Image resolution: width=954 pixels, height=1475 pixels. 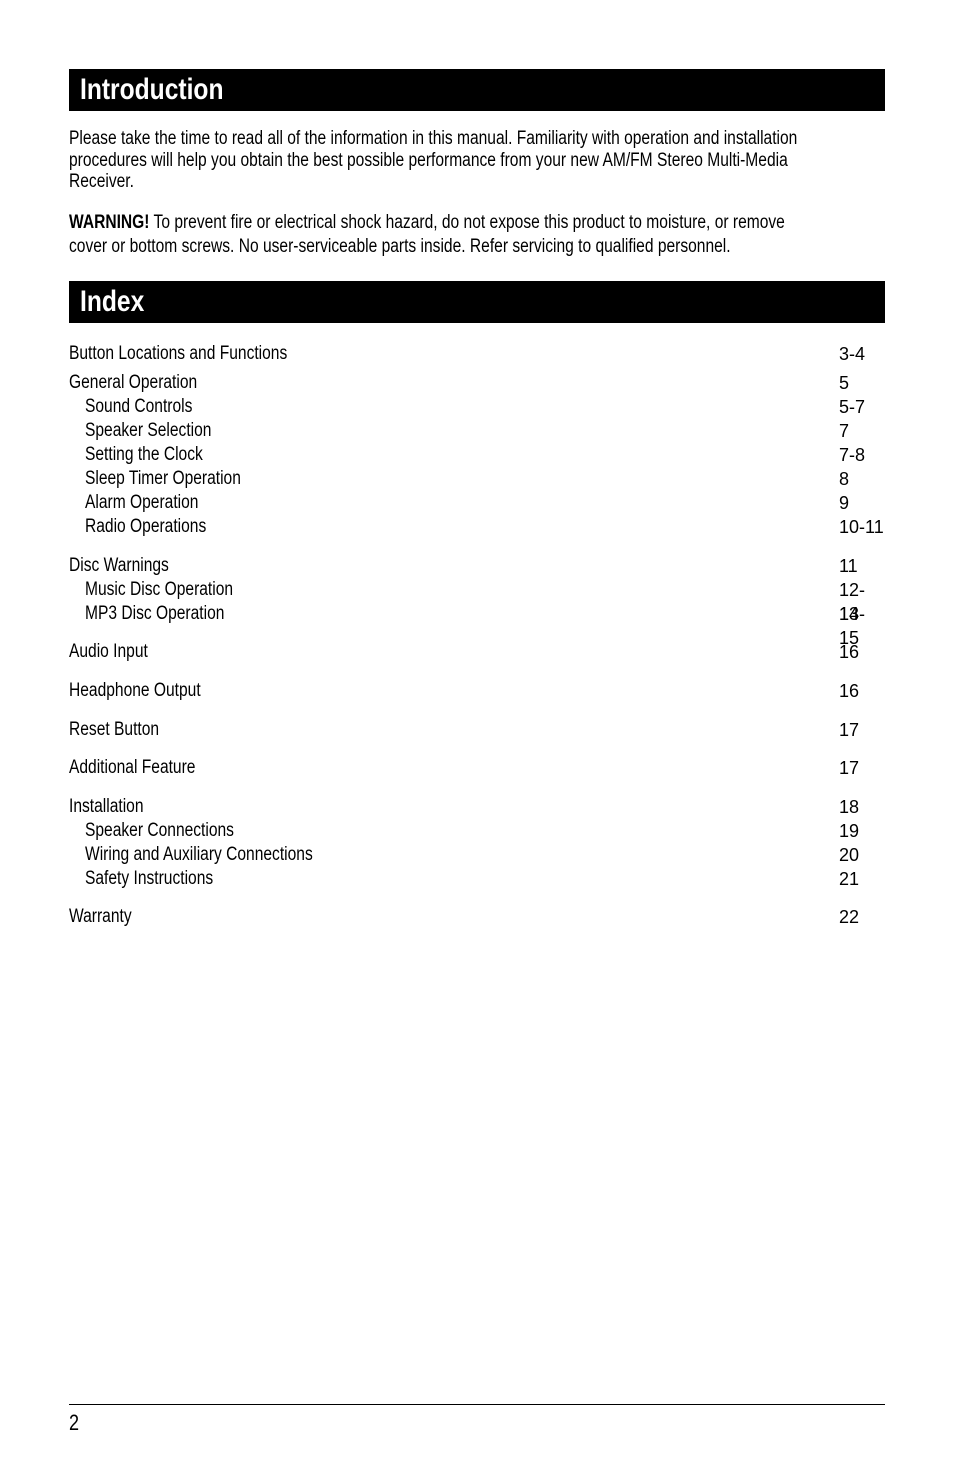 What do you see at coordinates (852, 407) in the screenshot?
I see `index-entry-page: 5-7` at bounding box center [852, 407].